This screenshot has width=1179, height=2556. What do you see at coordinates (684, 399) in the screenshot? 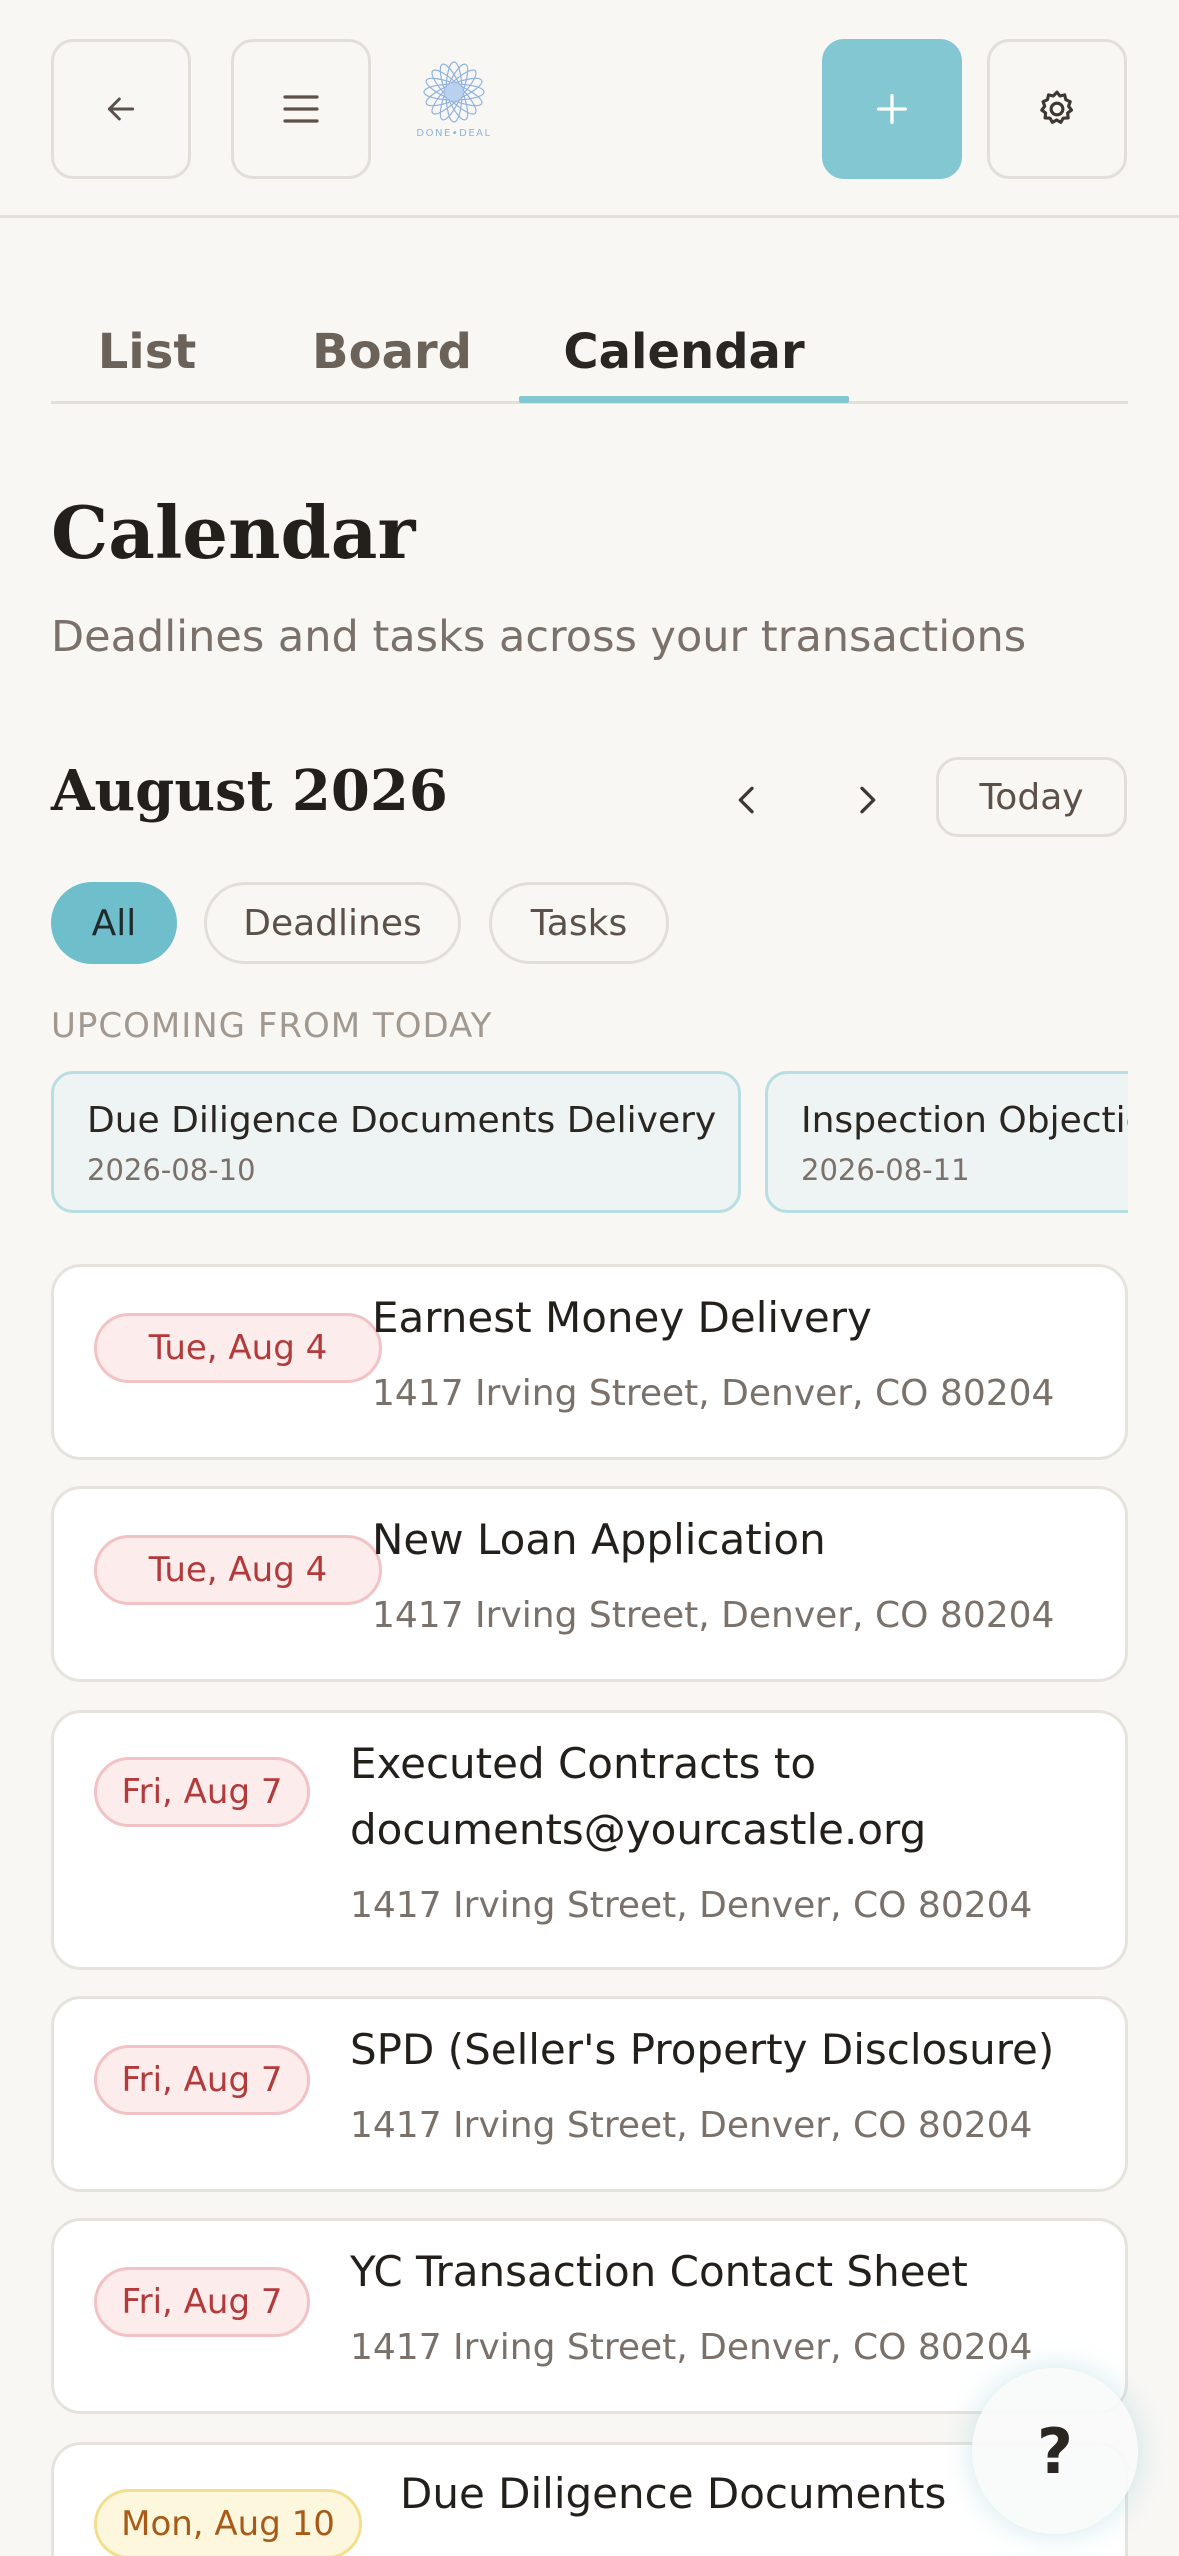
I see `active-tab-indicator` at bounding box center [684, 399].